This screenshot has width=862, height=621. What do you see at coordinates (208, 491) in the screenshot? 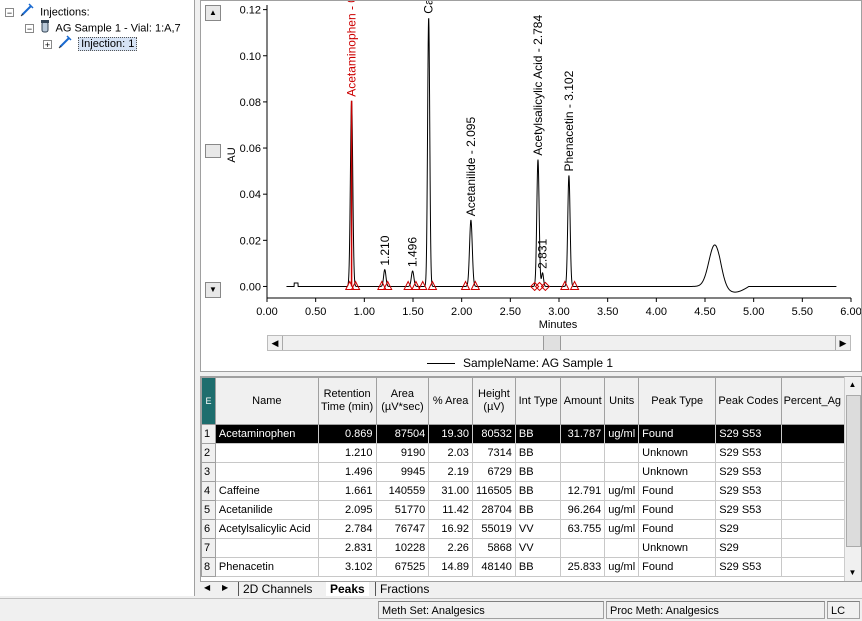
I see `row-number: 4` at bounding box center [208, 491].